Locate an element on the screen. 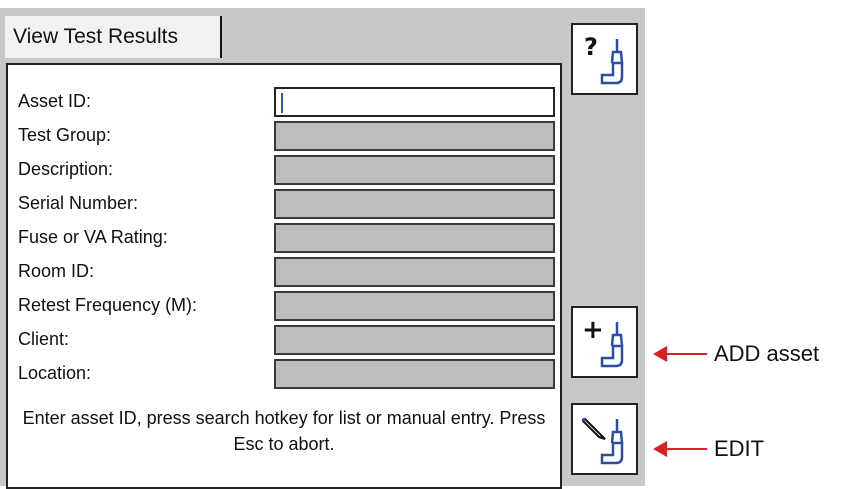  field-label: Asset ID: is located at coordinates (55, 101).